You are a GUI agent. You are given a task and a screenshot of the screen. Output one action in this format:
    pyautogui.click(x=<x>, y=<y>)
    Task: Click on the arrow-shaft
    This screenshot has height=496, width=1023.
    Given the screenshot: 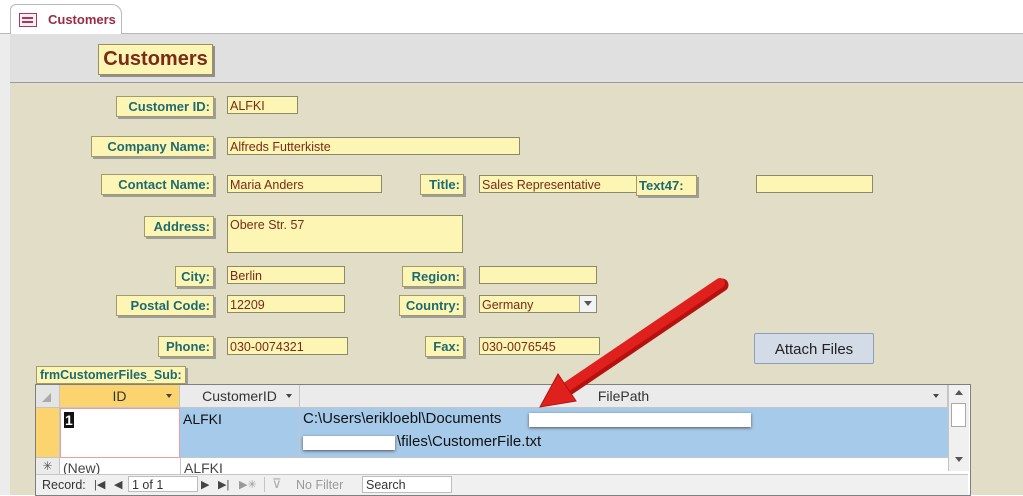 What is the action you would take?
    pyautogui.click(x=642, y=335)
    